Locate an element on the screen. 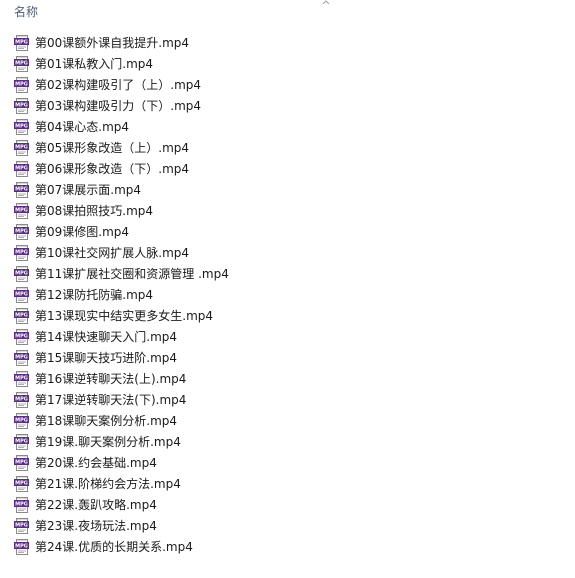 This screenshot has width=575, height=578. file-name: 第05课形象改造（上）.mp4 is located at coordinates (112, 147).